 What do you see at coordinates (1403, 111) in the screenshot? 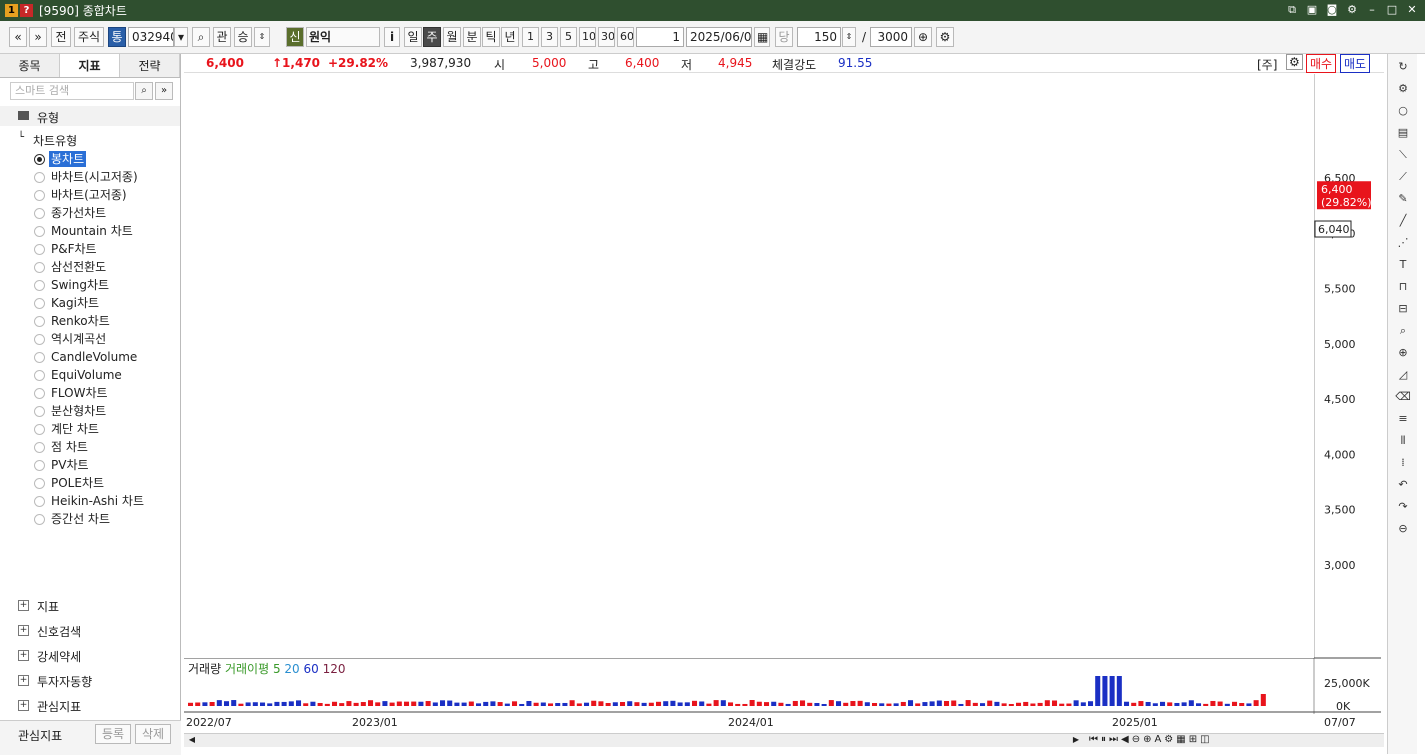
I see `circle-icon: ○` at bounding box center [1403, 111].